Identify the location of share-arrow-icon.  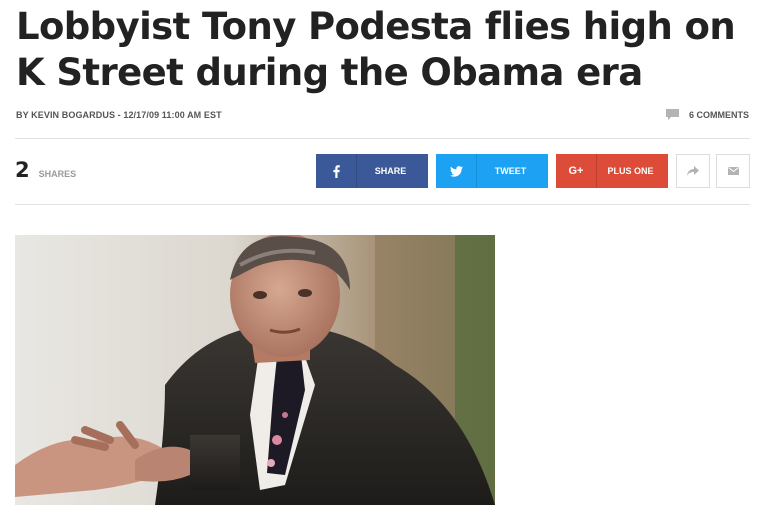
(693, 171).